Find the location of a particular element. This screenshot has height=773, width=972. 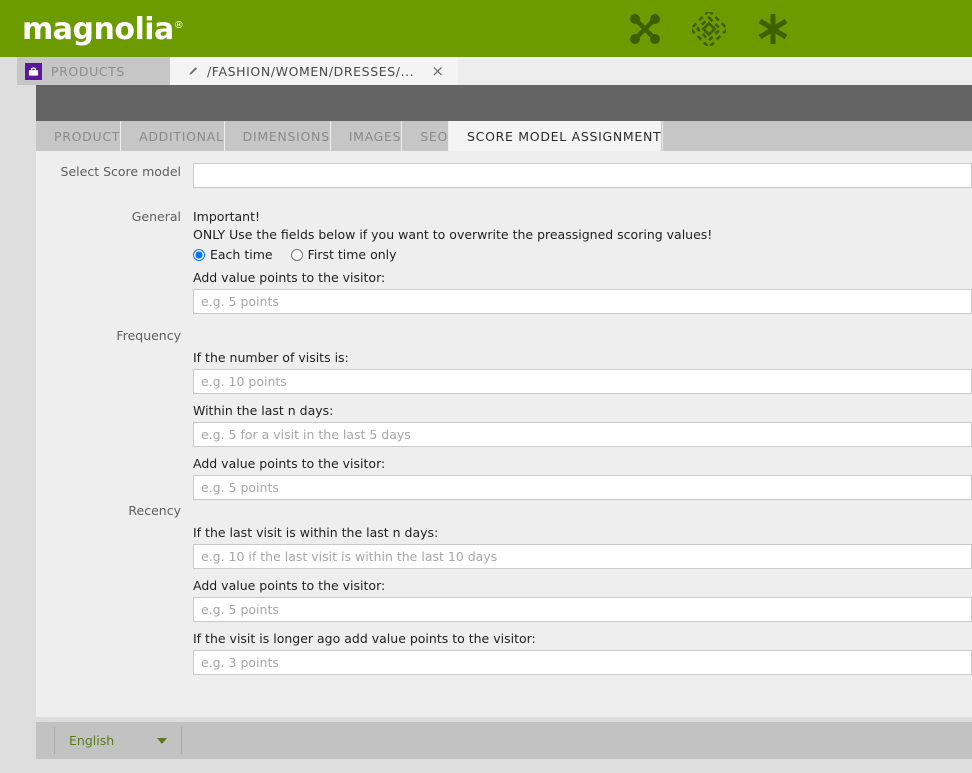

frequency-points-label: Add value points to the visitor: is located at coordinates (289, 463).